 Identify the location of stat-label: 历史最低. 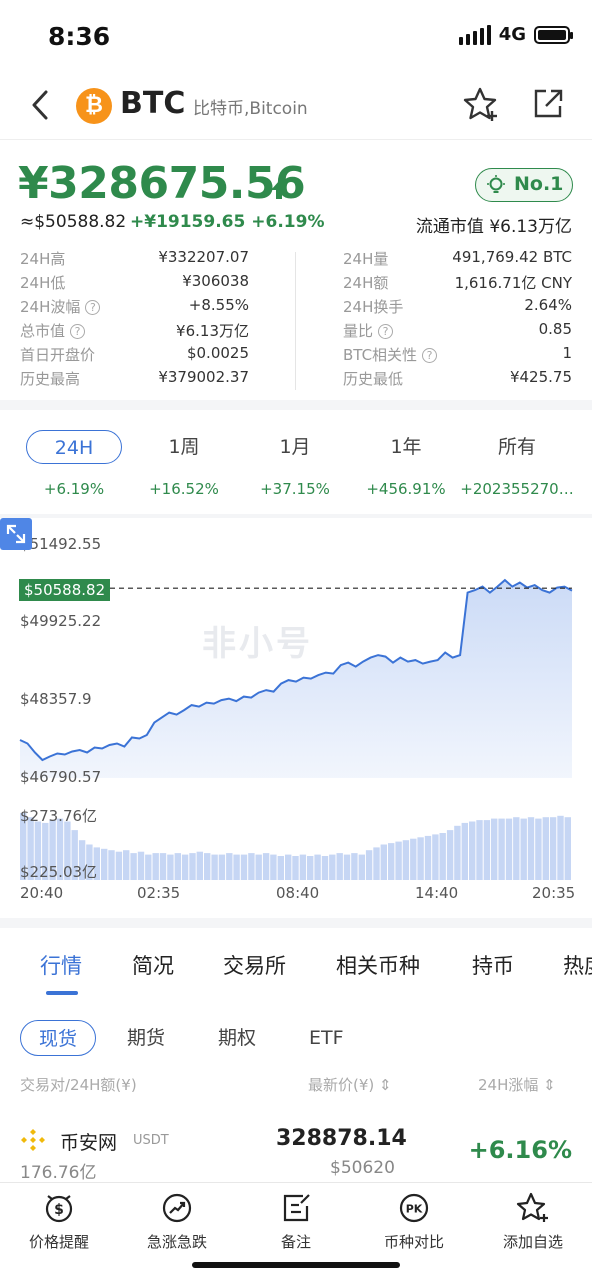
(373, 378).